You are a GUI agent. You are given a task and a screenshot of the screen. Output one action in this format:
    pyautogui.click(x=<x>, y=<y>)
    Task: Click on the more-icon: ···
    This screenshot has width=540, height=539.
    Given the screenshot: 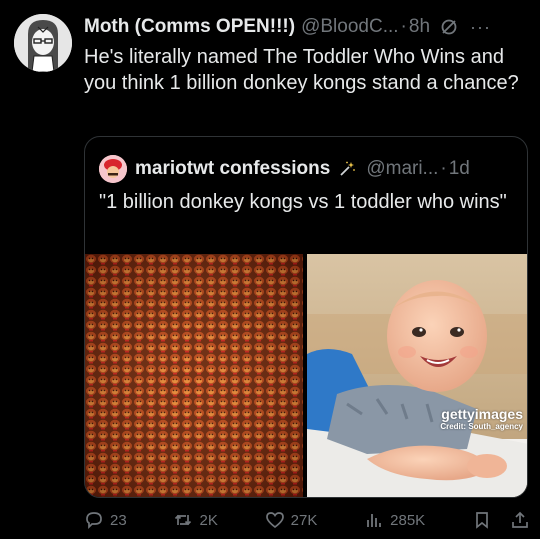 What is the action you would take?
    pyautogui.click(x=480, y=27)
    